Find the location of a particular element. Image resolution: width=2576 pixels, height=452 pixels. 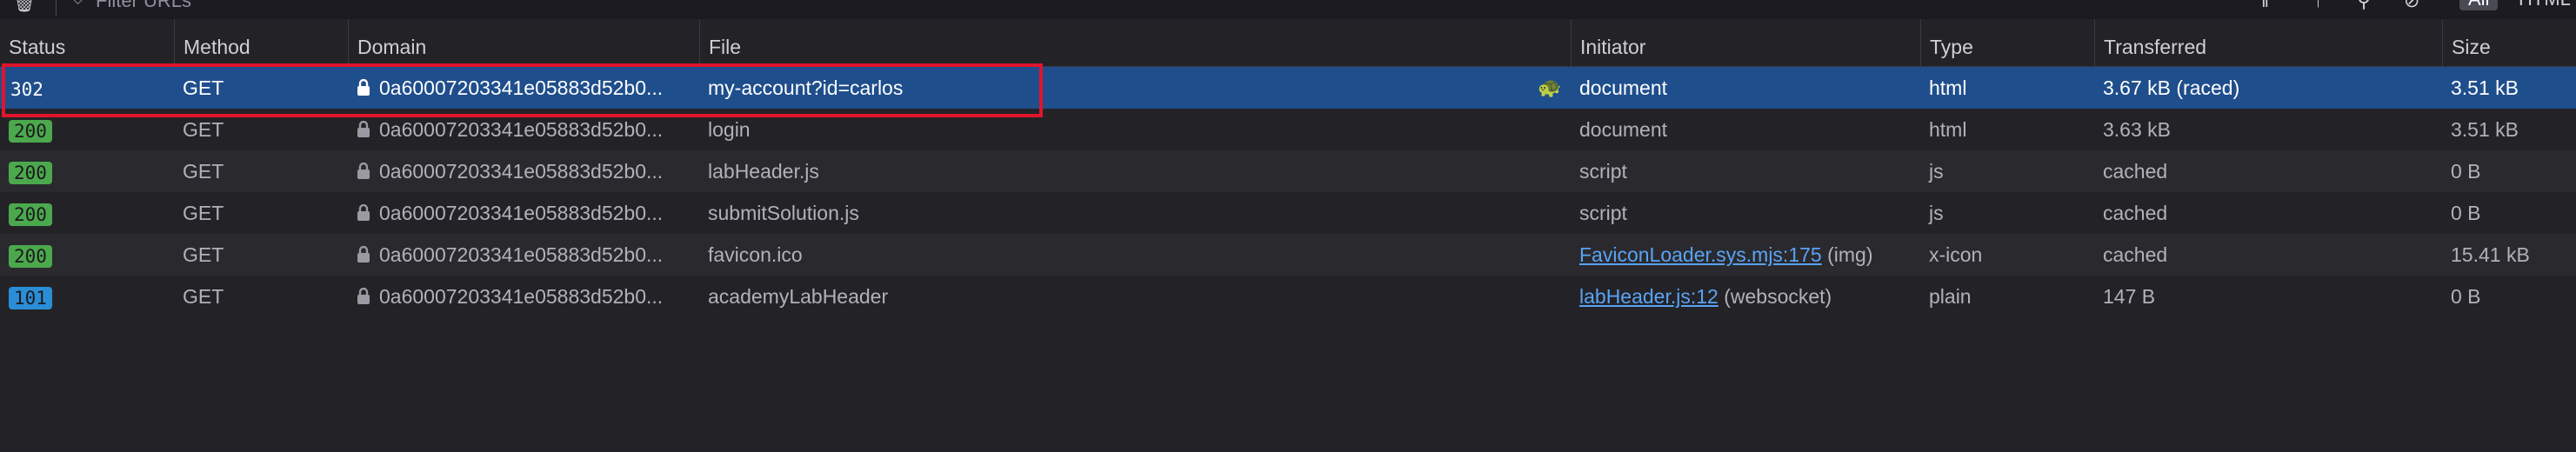

file-cell: login is located at coordinates (730, 129).